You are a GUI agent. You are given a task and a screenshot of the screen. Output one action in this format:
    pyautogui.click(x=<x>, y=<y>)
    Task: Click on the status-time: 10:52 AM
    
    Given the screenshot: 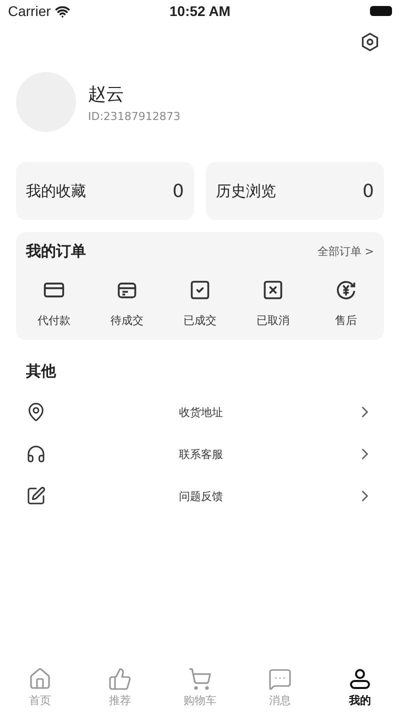 What is the action you would take?
    pyautogui.click(x=200, y=11)
    